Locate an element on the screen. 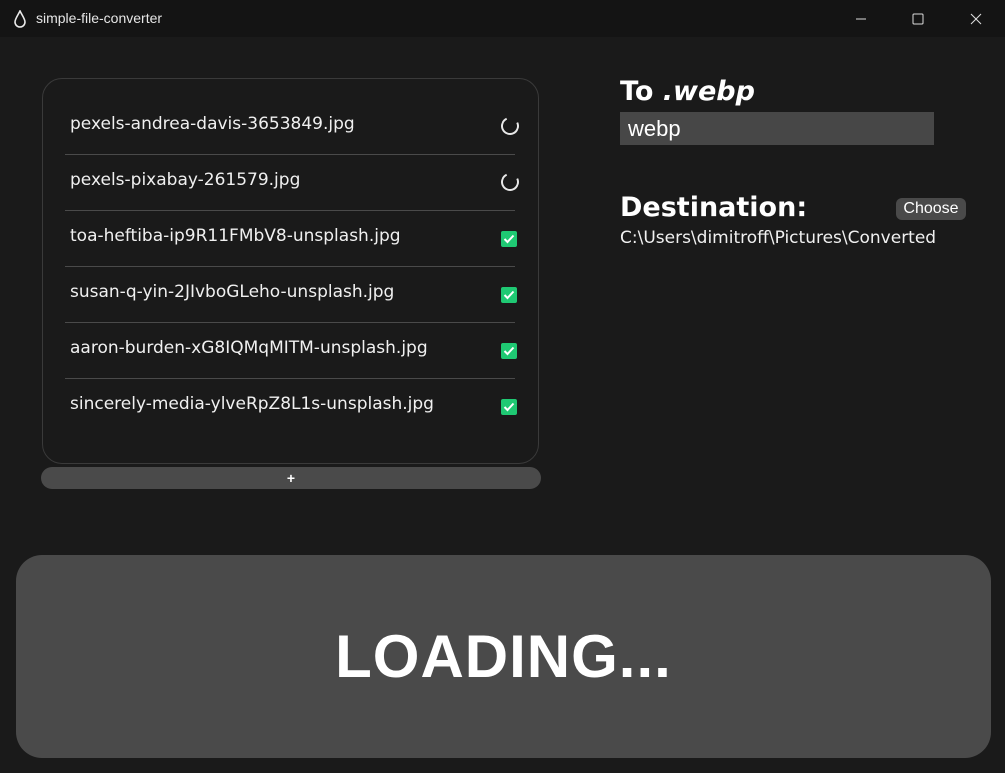 This screenshot has height=773, width=1005. file-row: sincerely-media-ylveRpZ8L1s-unsplash.jpg is located at coordinates (291, 407).